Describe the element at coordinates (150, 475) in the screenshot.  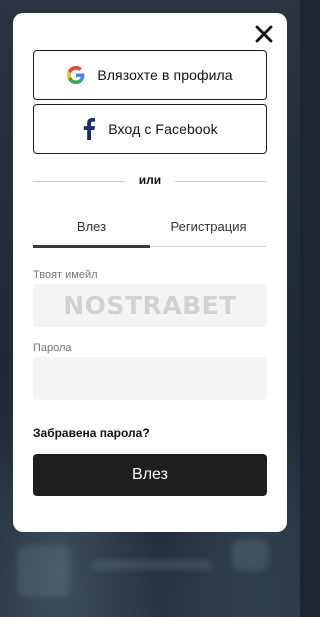
I see `login-submit-button: Влез` at that location.